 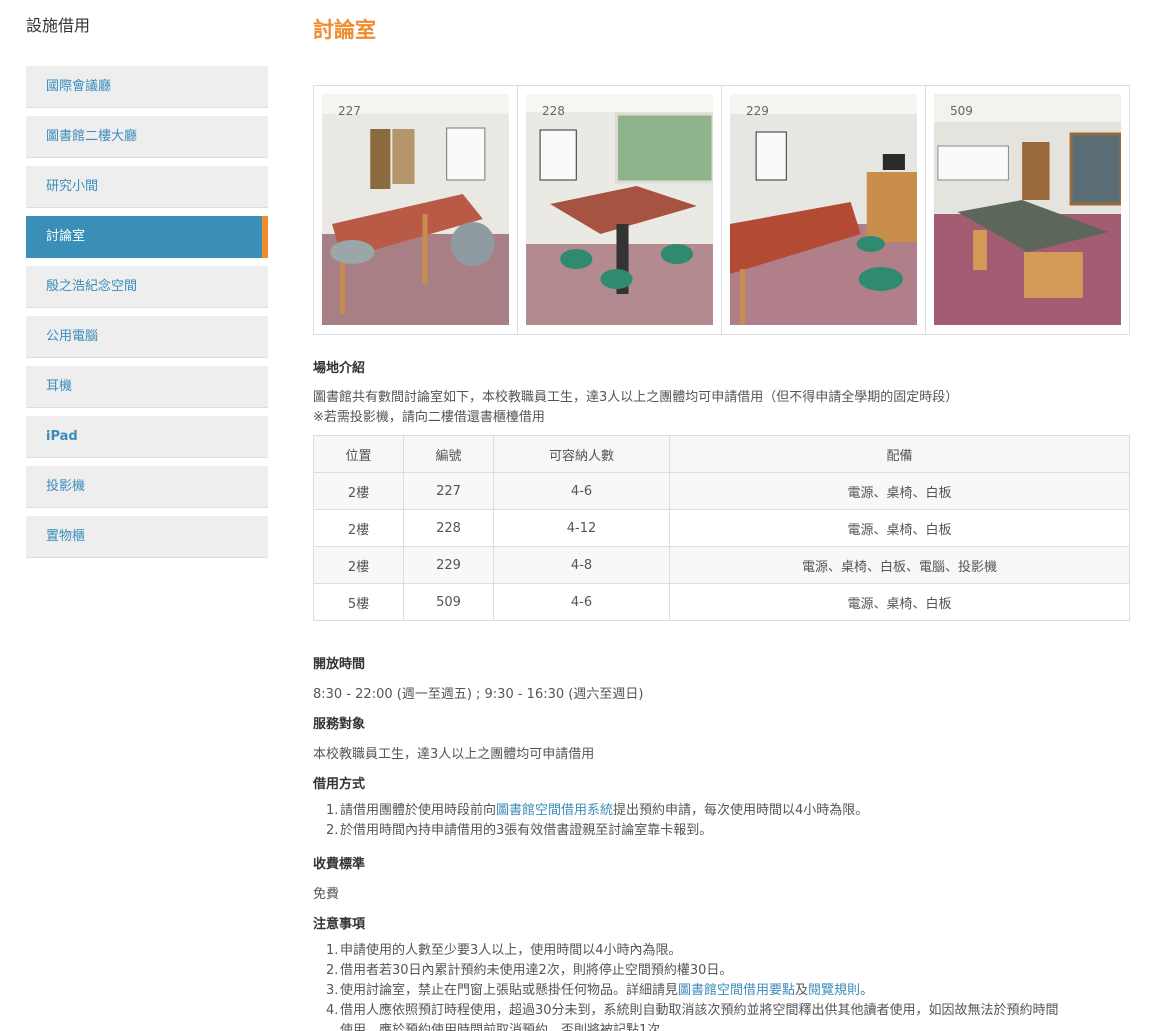 I want to click on cell-room-number: 228, so click(x=448, y=528).